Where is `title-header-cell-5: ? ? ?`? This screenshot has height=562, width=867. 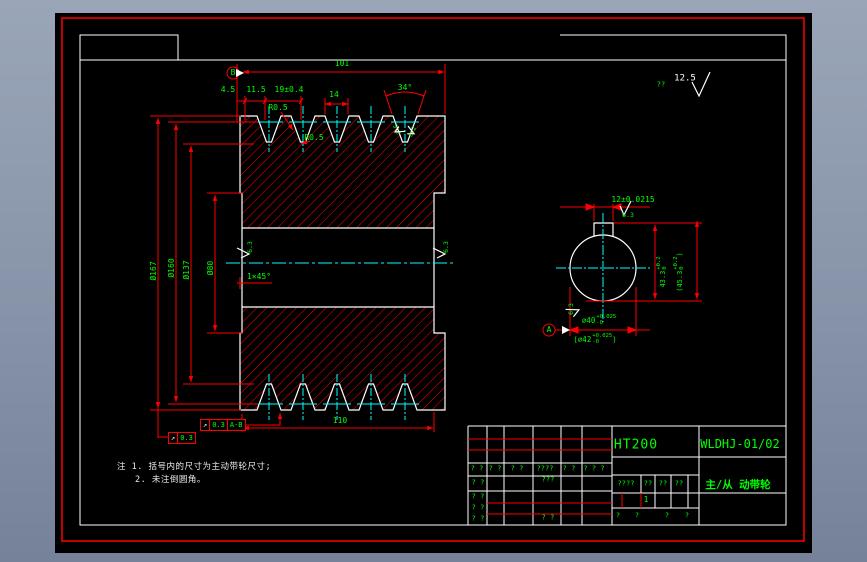 title-header-cell-5: ? ? ? is located at coordinates (594, 468).